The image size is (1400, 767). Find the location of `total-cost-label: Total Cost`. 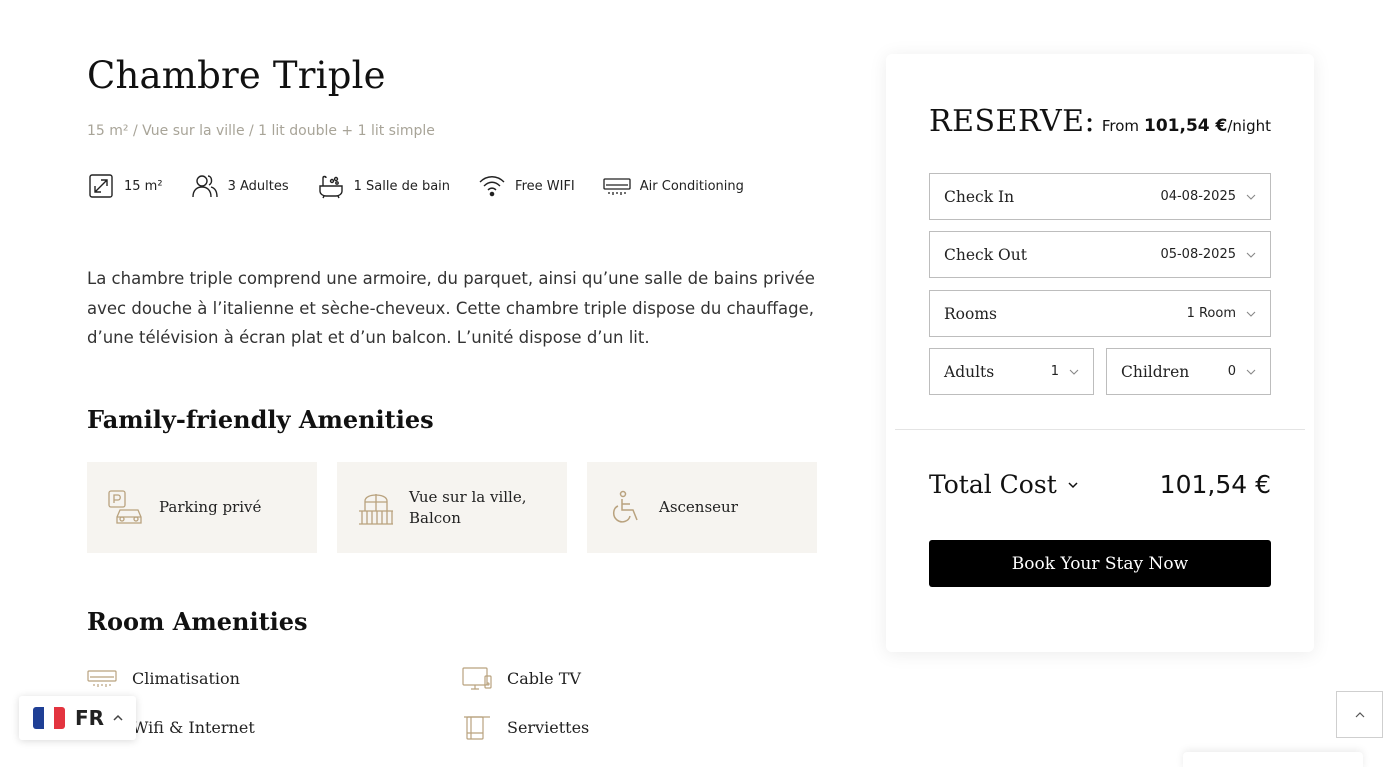

total-cost-label: Total Cost is located at coordinates (993, 484).